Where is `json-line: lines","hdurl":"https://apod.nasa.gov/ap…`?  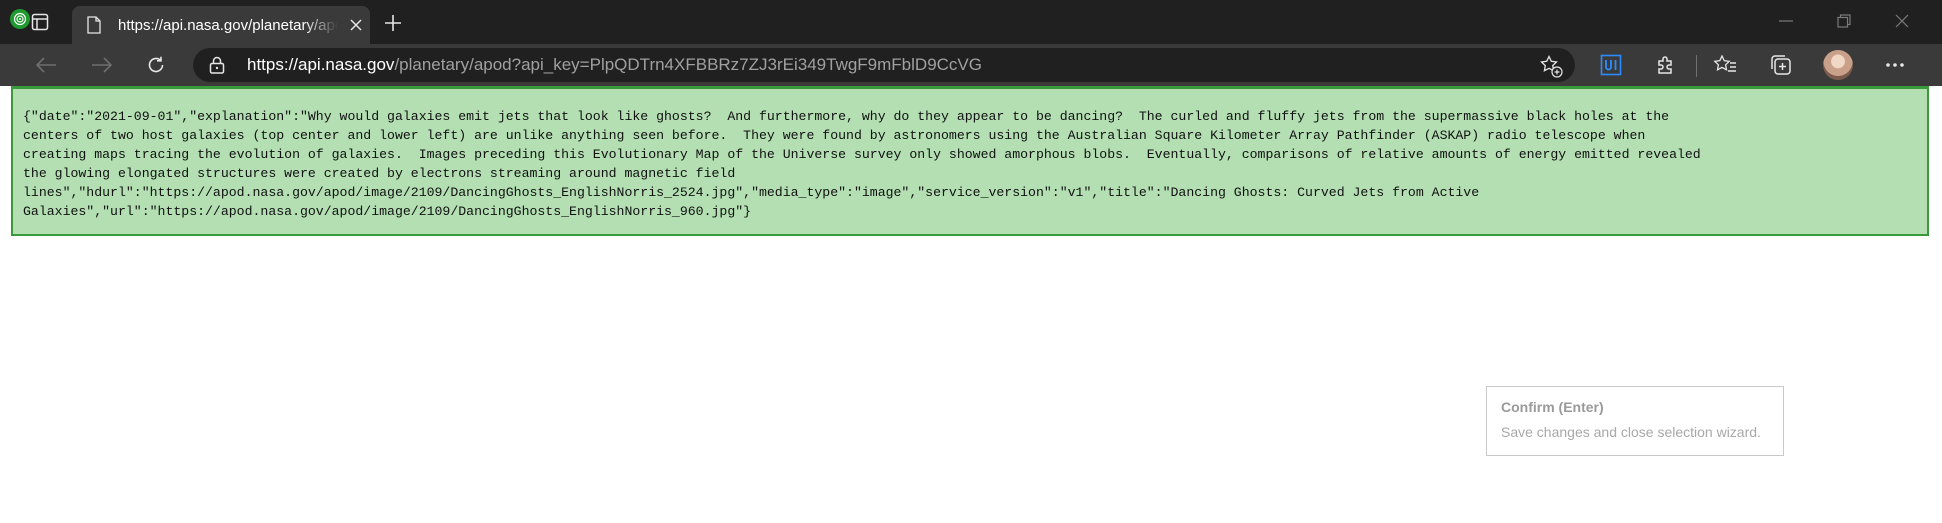 json-line: lines","hdurl":"https://apod.nasa.gov/ap… is located at coordinates (751, 192).